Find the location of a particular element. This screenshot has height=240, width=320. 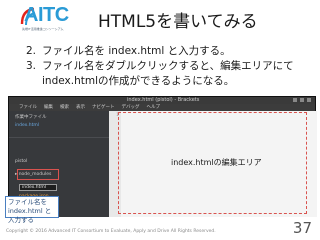

menu-item-help: ヘルプ is located at coordinates (154, 107).